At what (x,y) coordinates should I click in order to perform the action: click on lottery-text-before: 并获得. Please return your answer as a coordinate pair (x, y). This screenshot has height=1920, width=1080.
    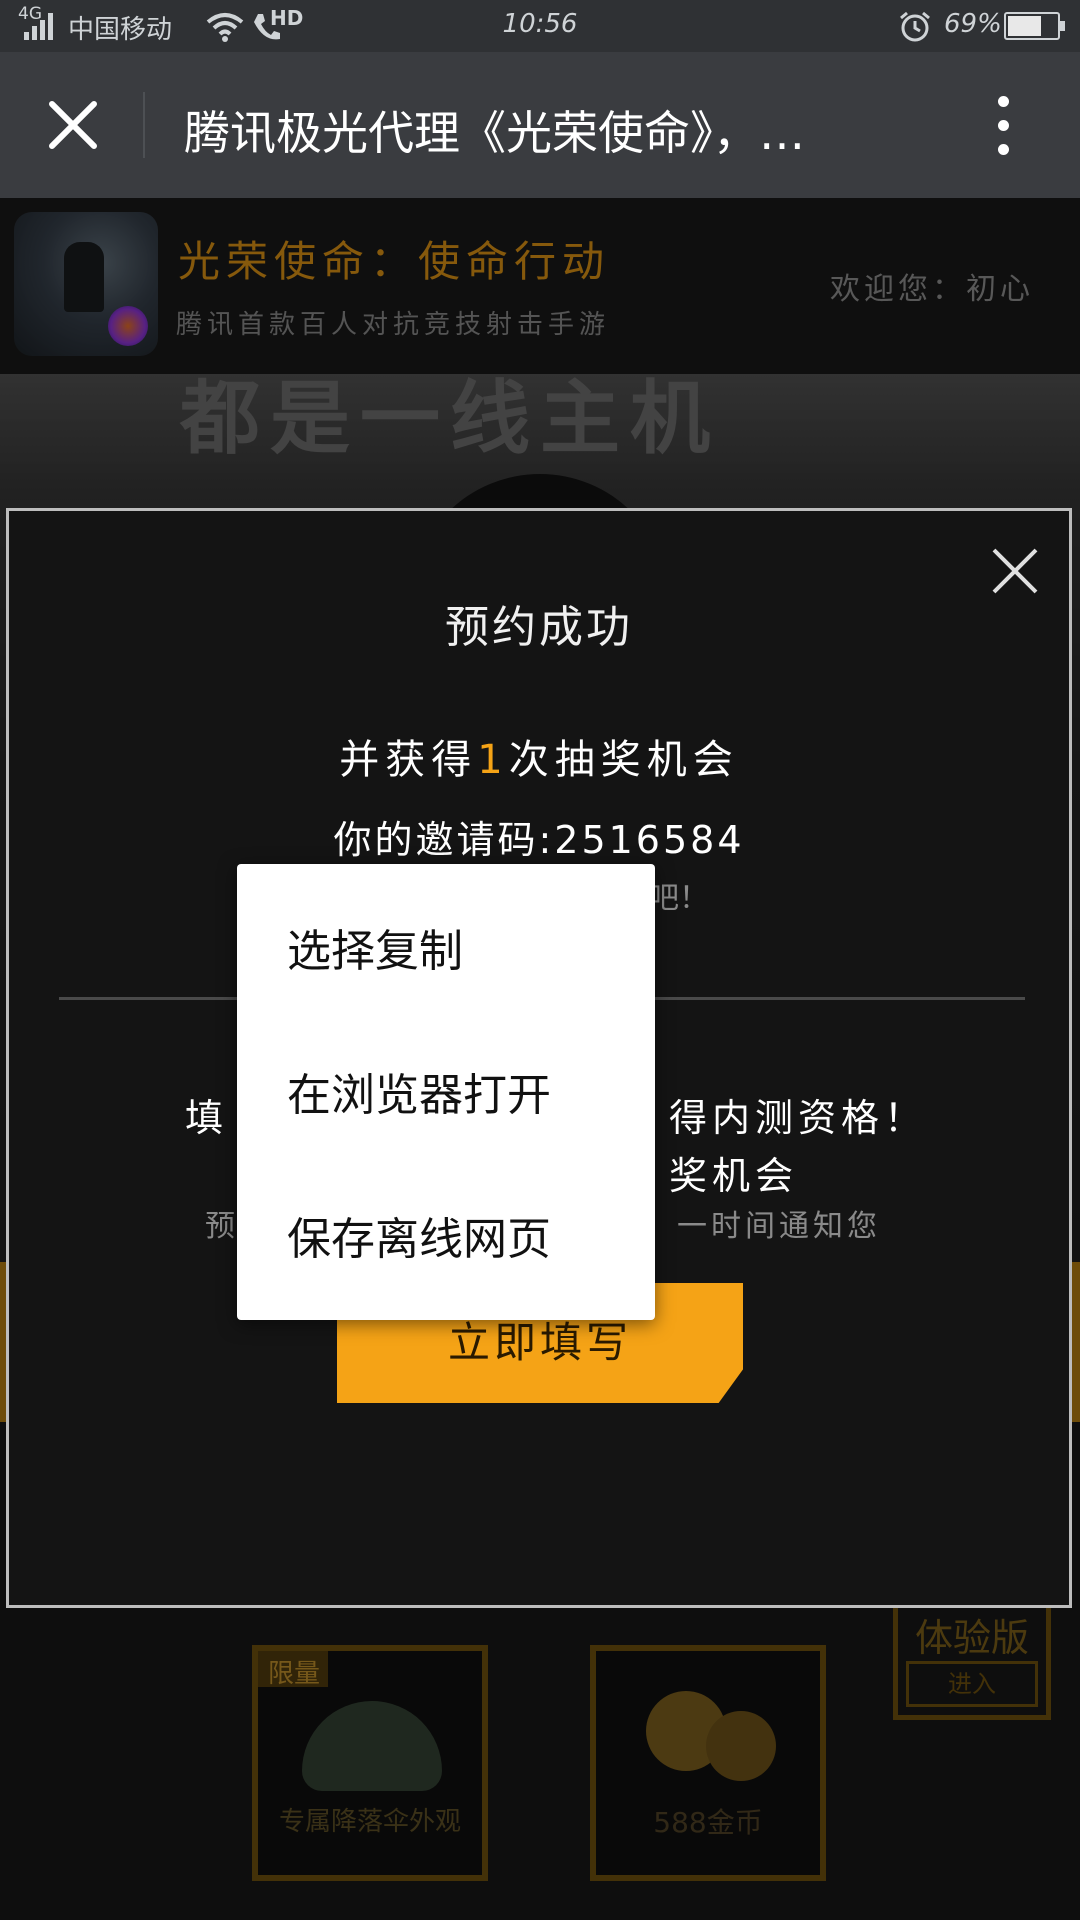
    Looking at the image, I should click on (408, 760).